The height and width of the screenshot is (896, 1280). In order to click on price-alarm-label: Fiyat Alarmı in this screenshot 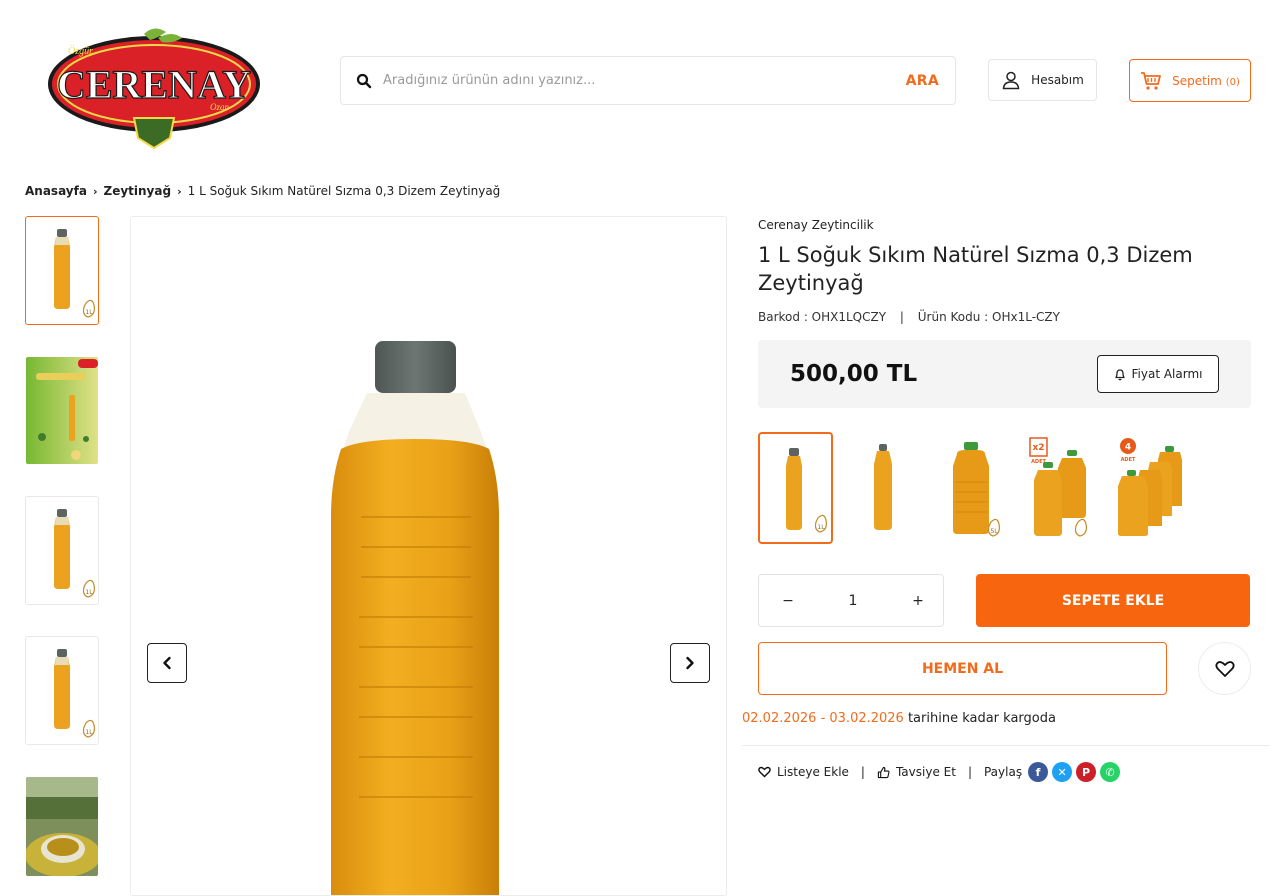, I will do `click(1167, 374)`.